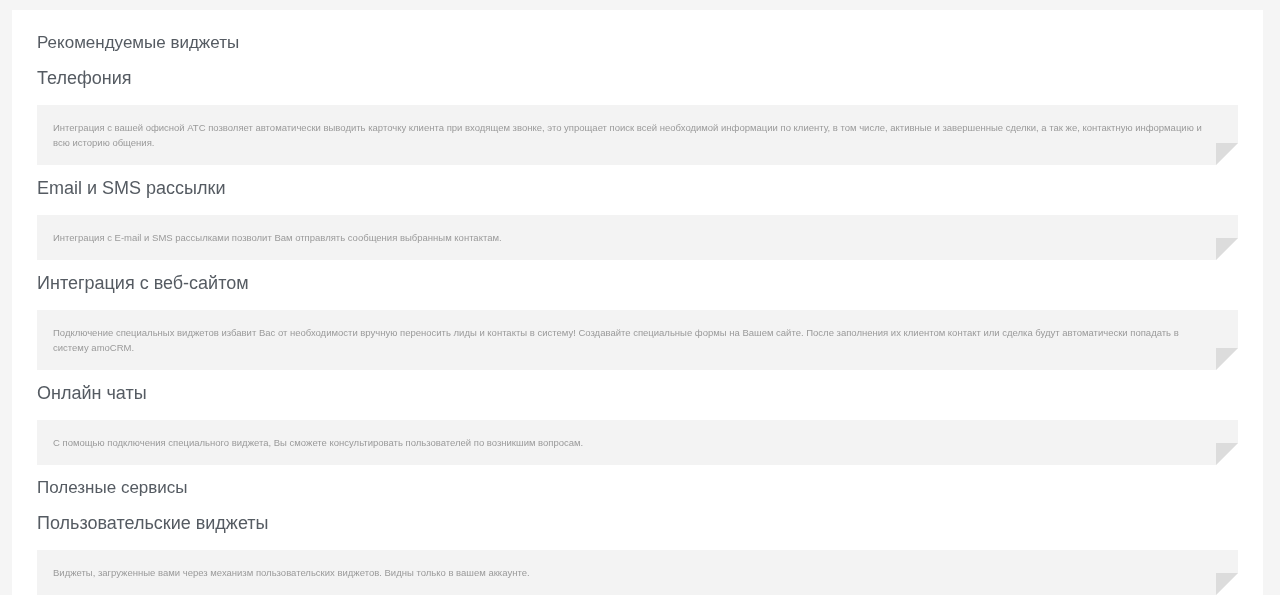 Image resolution: width=1280 pixels, height=595 pixels. I want to click on category-heading: Онлайн чаты, so click(92, 393).